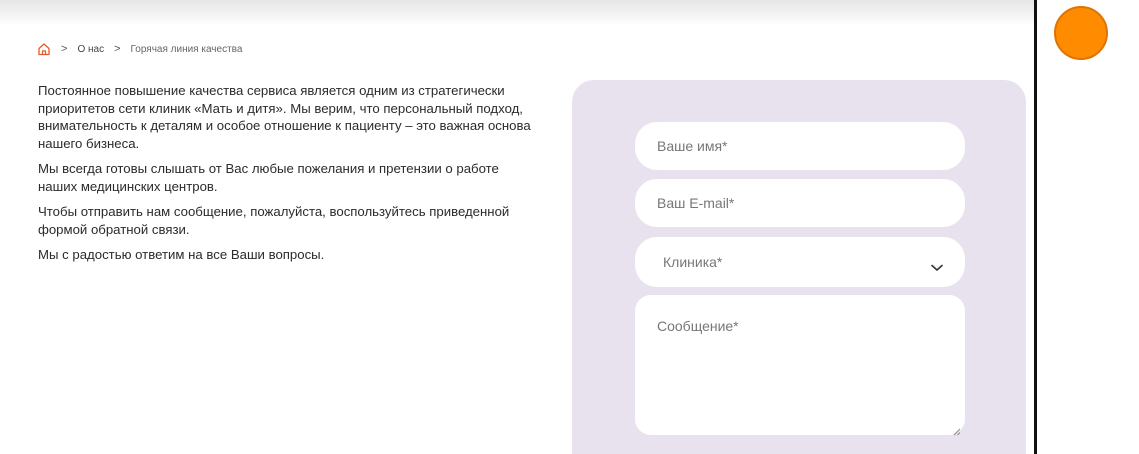  Describe the element at coordinates (937, 265) in the screenshot. I see `chevron-down-icon` at that location.